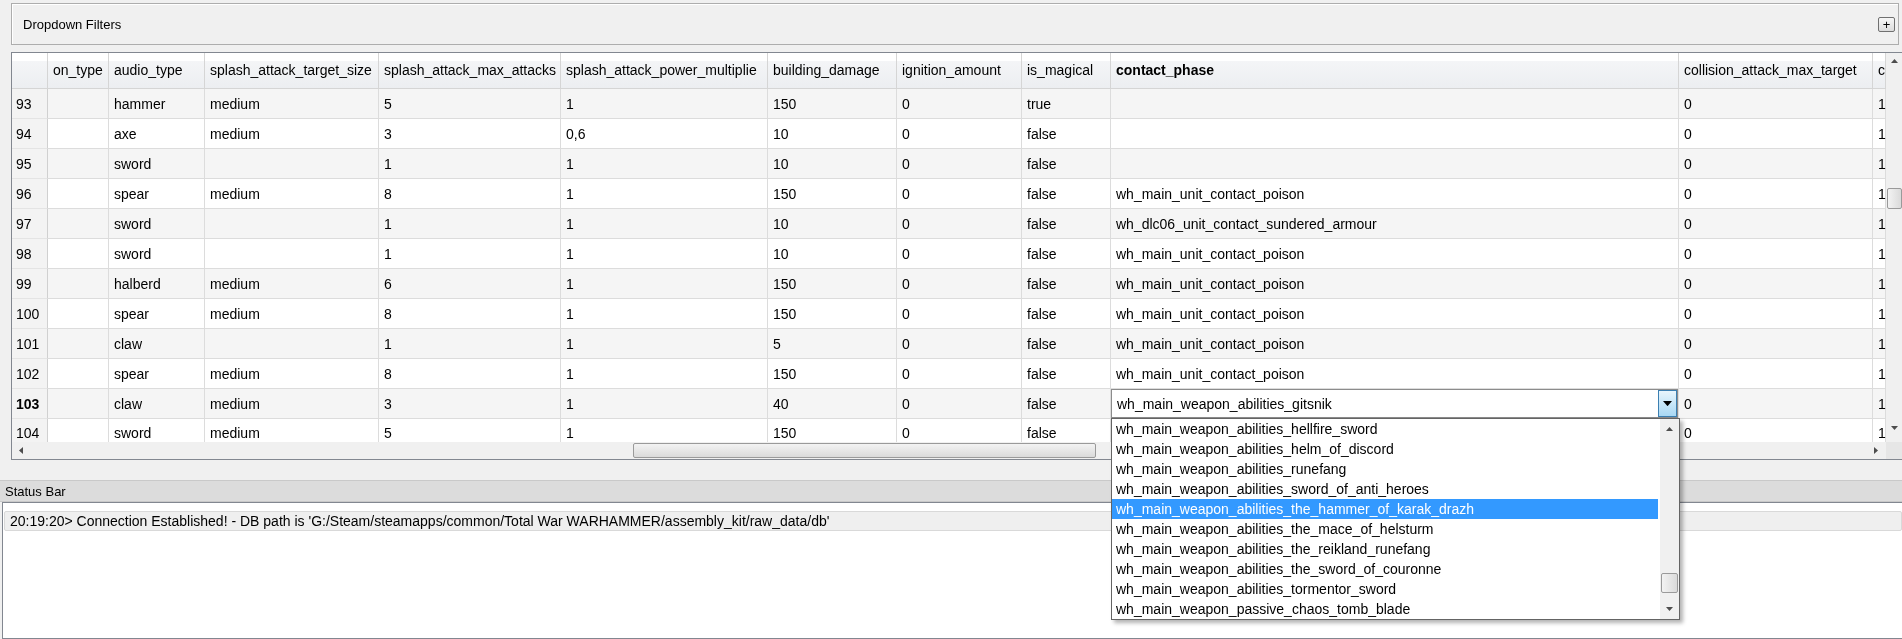 Image resolution: width=1902 pixels, height=639 pixels. What do you see at coordinates (157, 71) in the screenshot?
I see `column-header: audio_type` at bounding box center [157, 71].